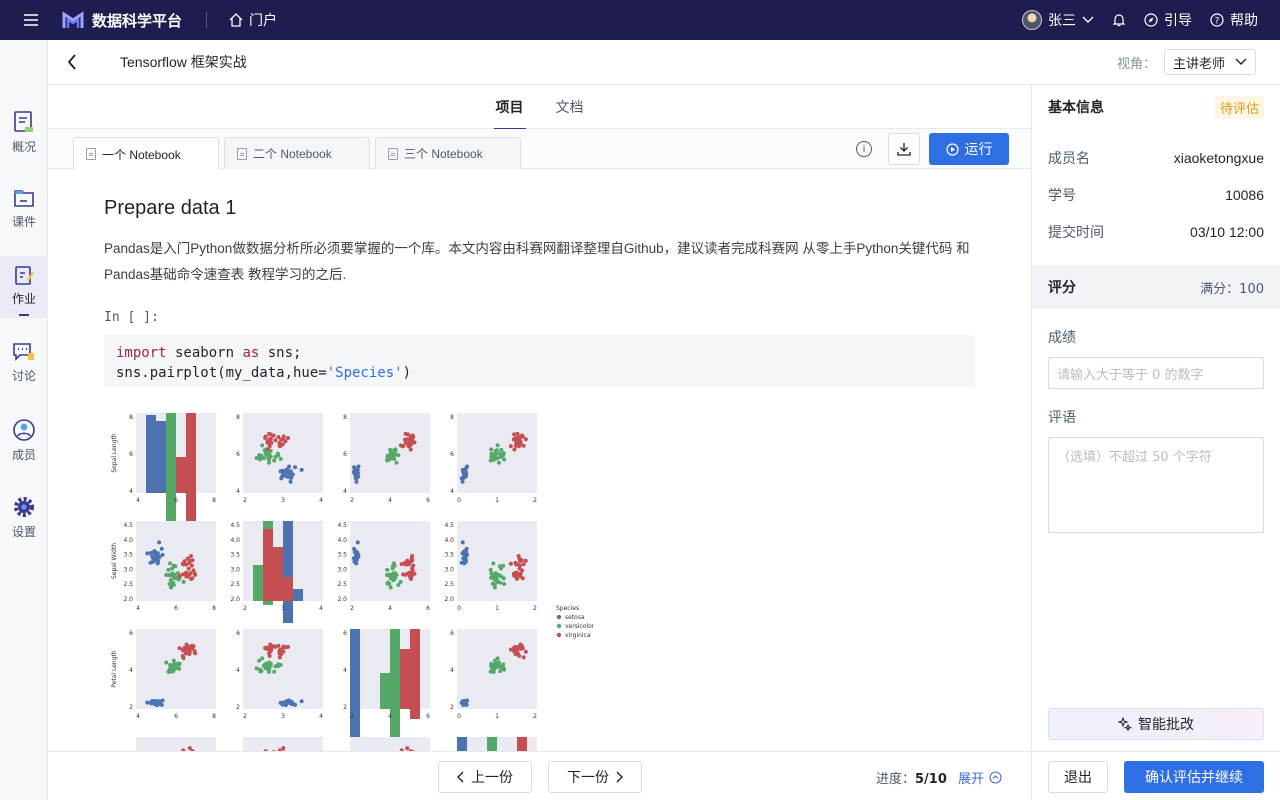  What do you see at coordinates (449, 584) in the screenshot?
I see `tick-label: 2.5` at bounding box center [449, 584].